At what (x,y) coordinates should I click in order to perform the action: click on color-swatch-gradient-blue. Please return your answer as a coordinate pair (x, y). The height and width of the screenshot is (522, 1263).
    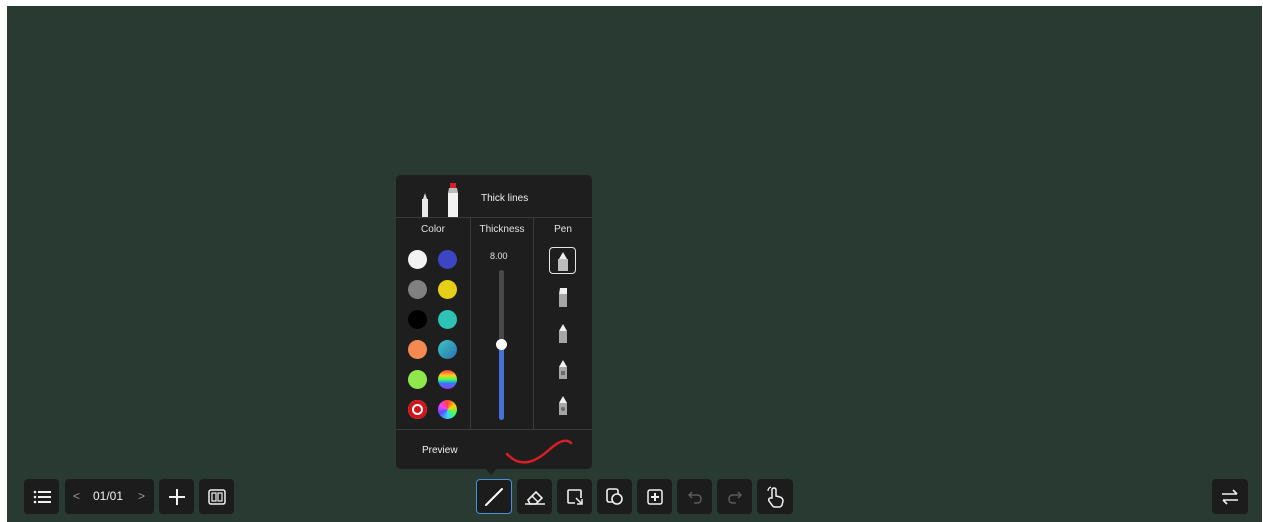
    Looking at the image, I should click on (447, 349).